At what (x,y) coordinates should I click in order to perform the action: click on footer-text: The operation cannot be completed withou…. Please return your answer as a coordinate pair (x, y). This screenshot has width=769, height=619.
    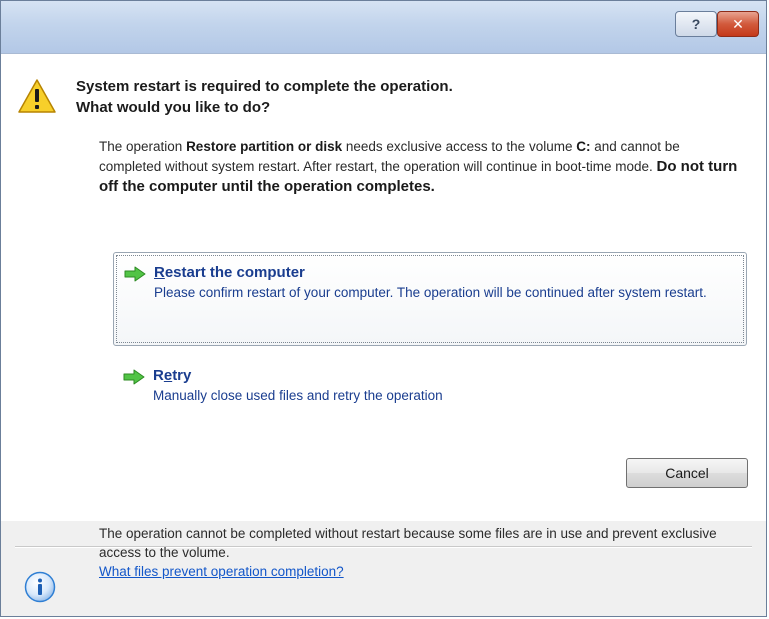
    Looking at the image, I should click on (408, 543).